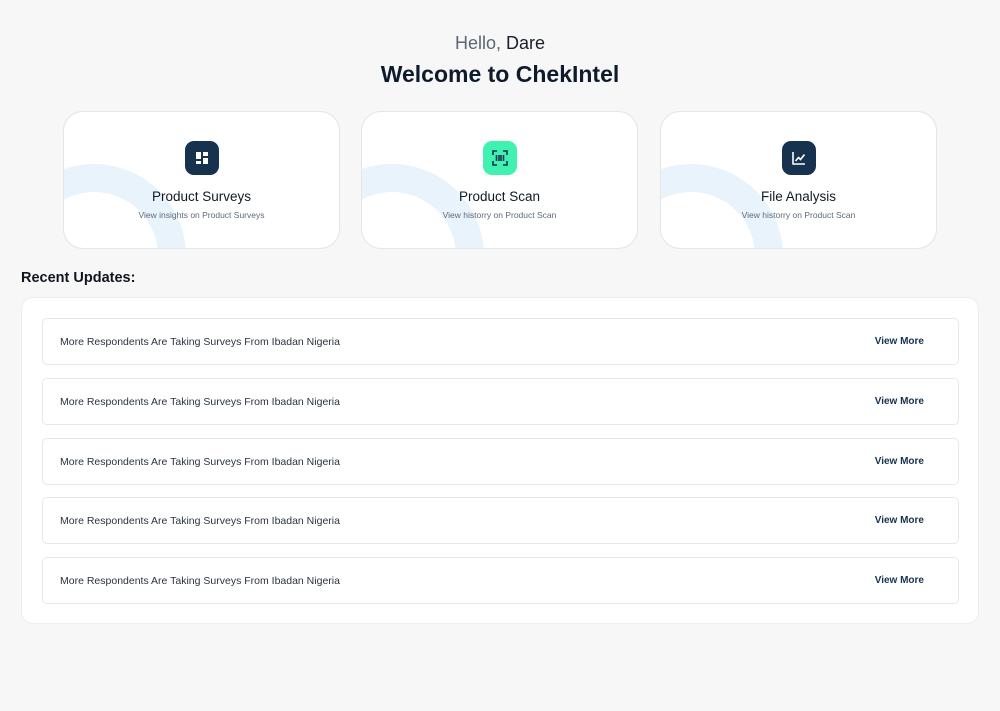 This screenshot has height=711, width=1000. What do you see at coordinates (798, 196) in the screenshot?
I see `card-title: File Analysis` at bounding box center [798, 196].